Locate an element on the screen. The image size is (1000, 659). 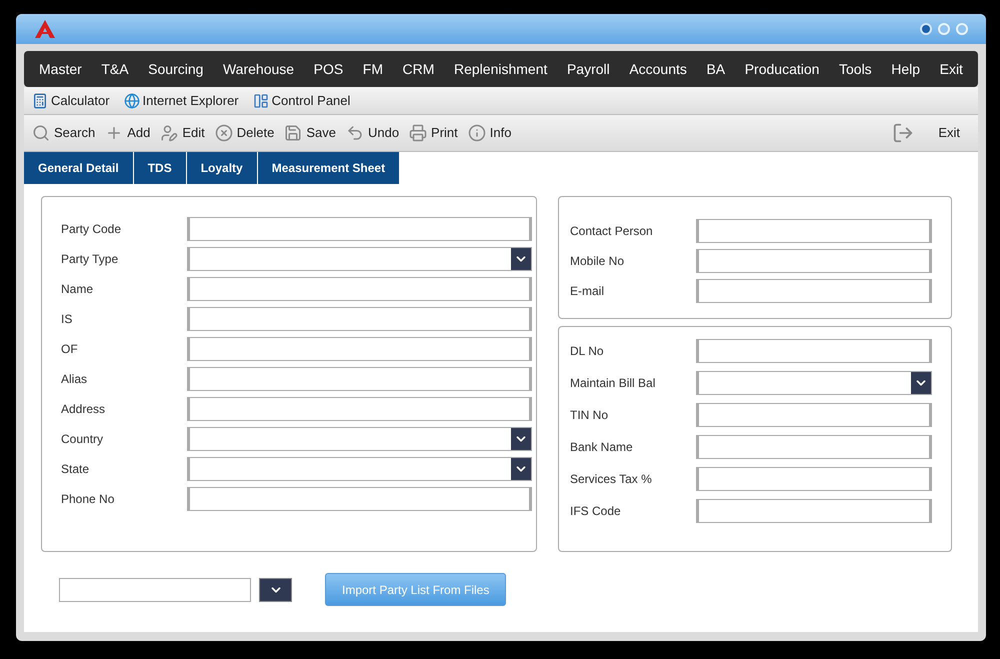
field-label: Services Tax % is located at coordinates (611, 479).